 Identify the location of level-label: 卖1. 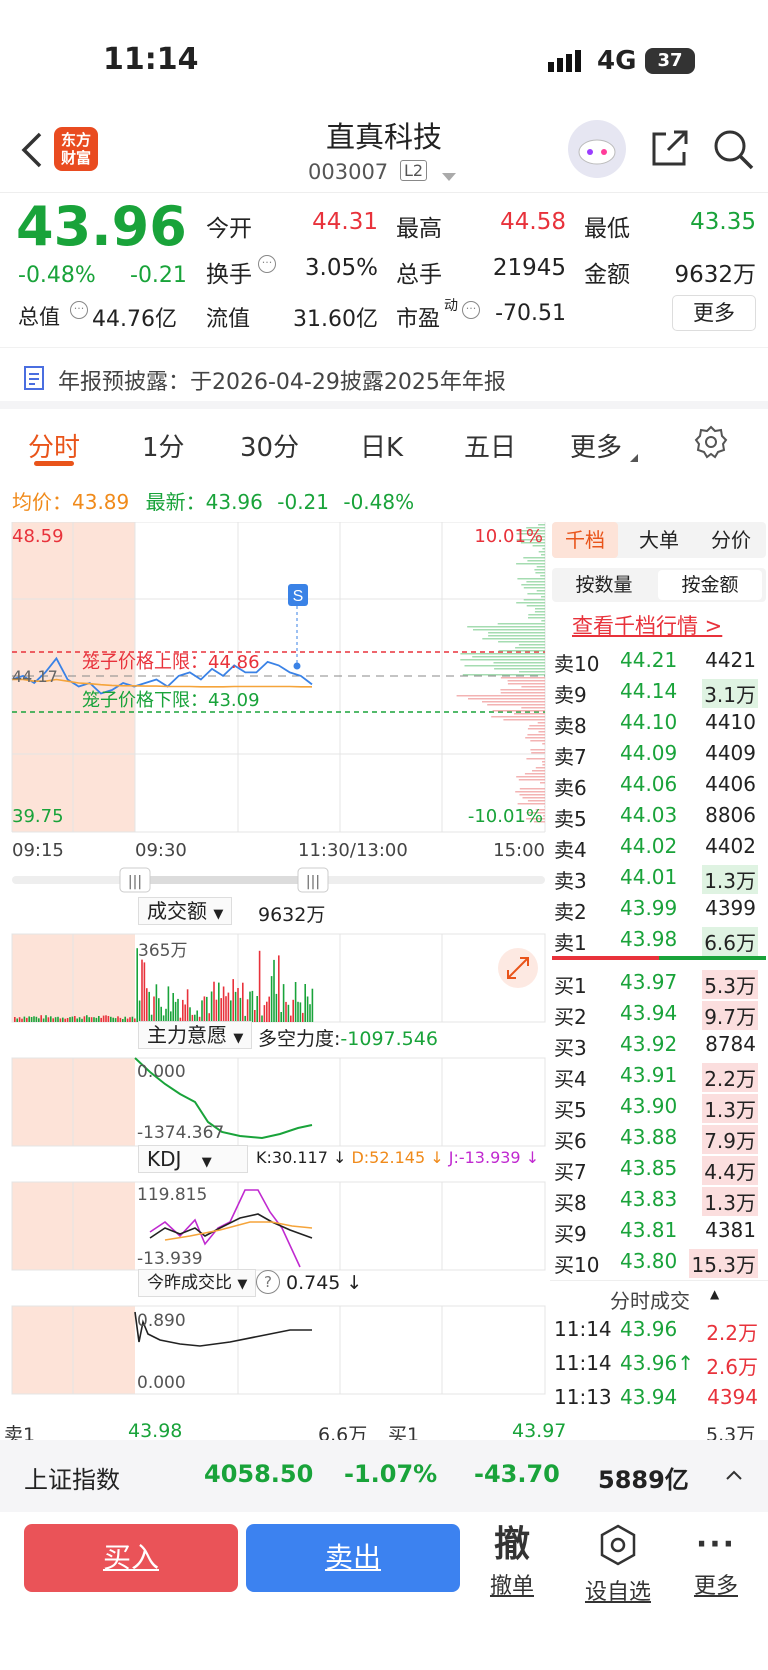
(570, 943).